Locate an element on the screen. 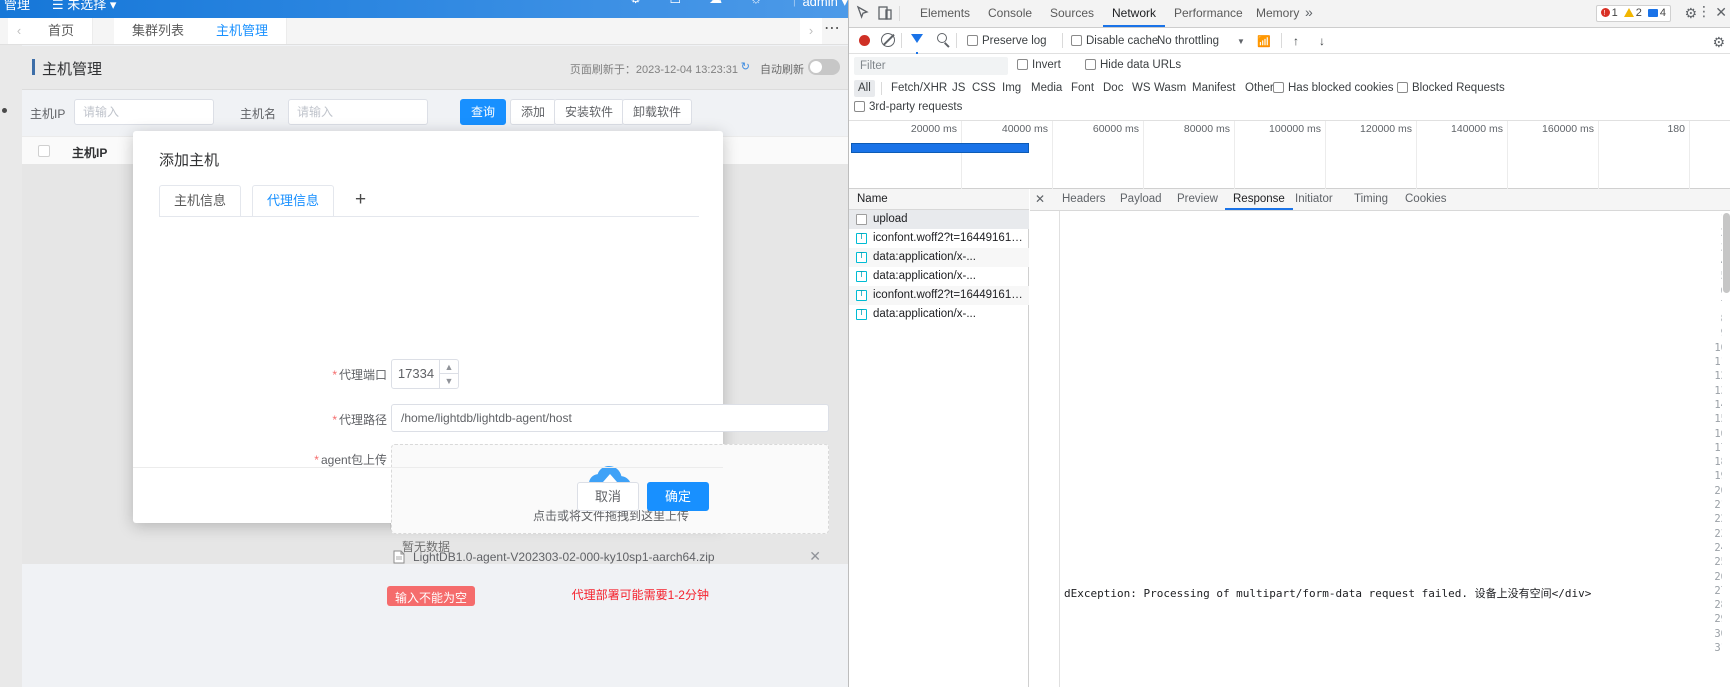 The height and width of the screenshot is (687, 1730). filter-input: Filter is located at coordinates (931, 66).